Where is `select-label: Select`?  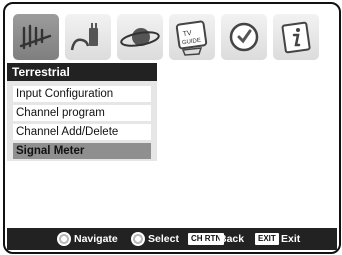 select-label: Select is located at coordinates (163, 239).